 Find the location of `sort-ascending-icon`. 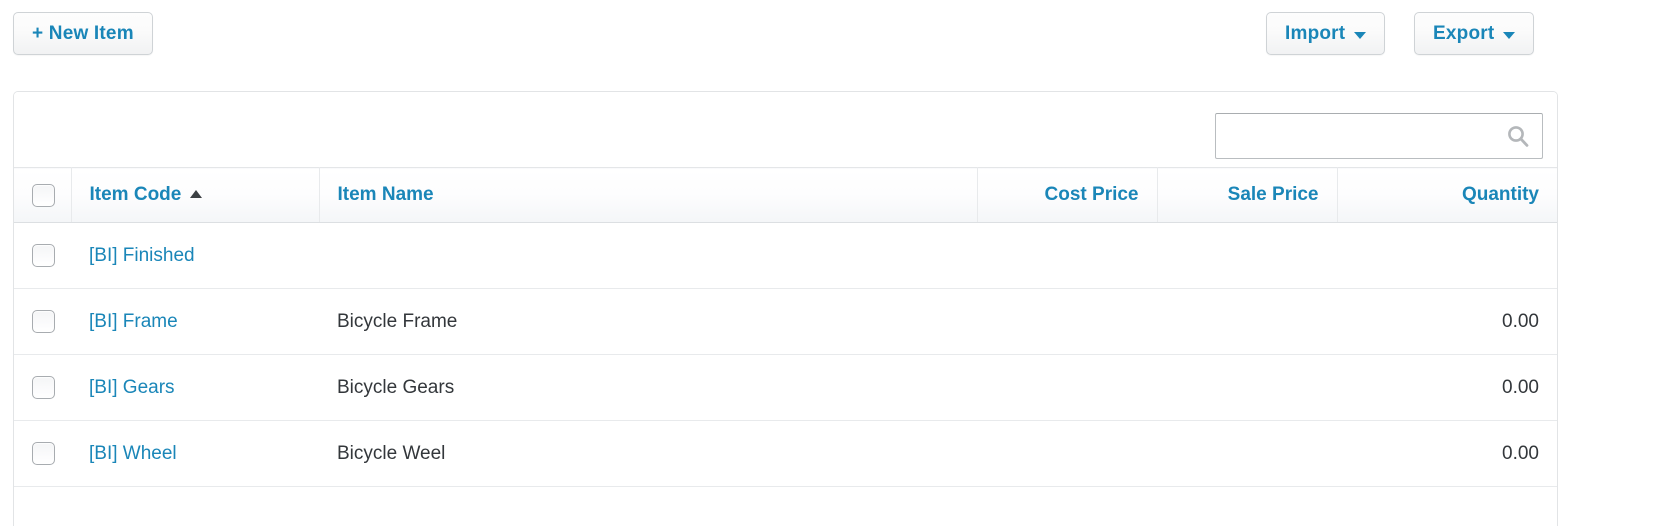

sort-ascending-icon is located at coordinates (196, 194).